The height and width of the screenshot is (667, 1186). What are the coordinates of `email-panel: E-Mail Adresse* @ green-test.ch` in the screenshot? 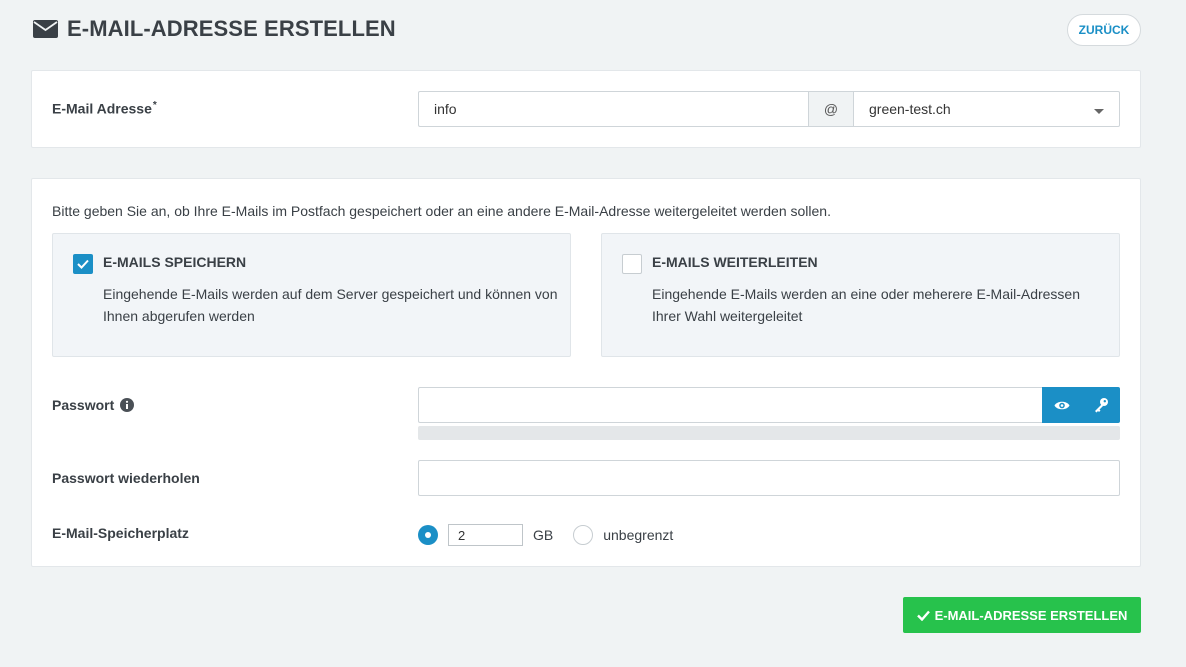 It's located at (586, 109).